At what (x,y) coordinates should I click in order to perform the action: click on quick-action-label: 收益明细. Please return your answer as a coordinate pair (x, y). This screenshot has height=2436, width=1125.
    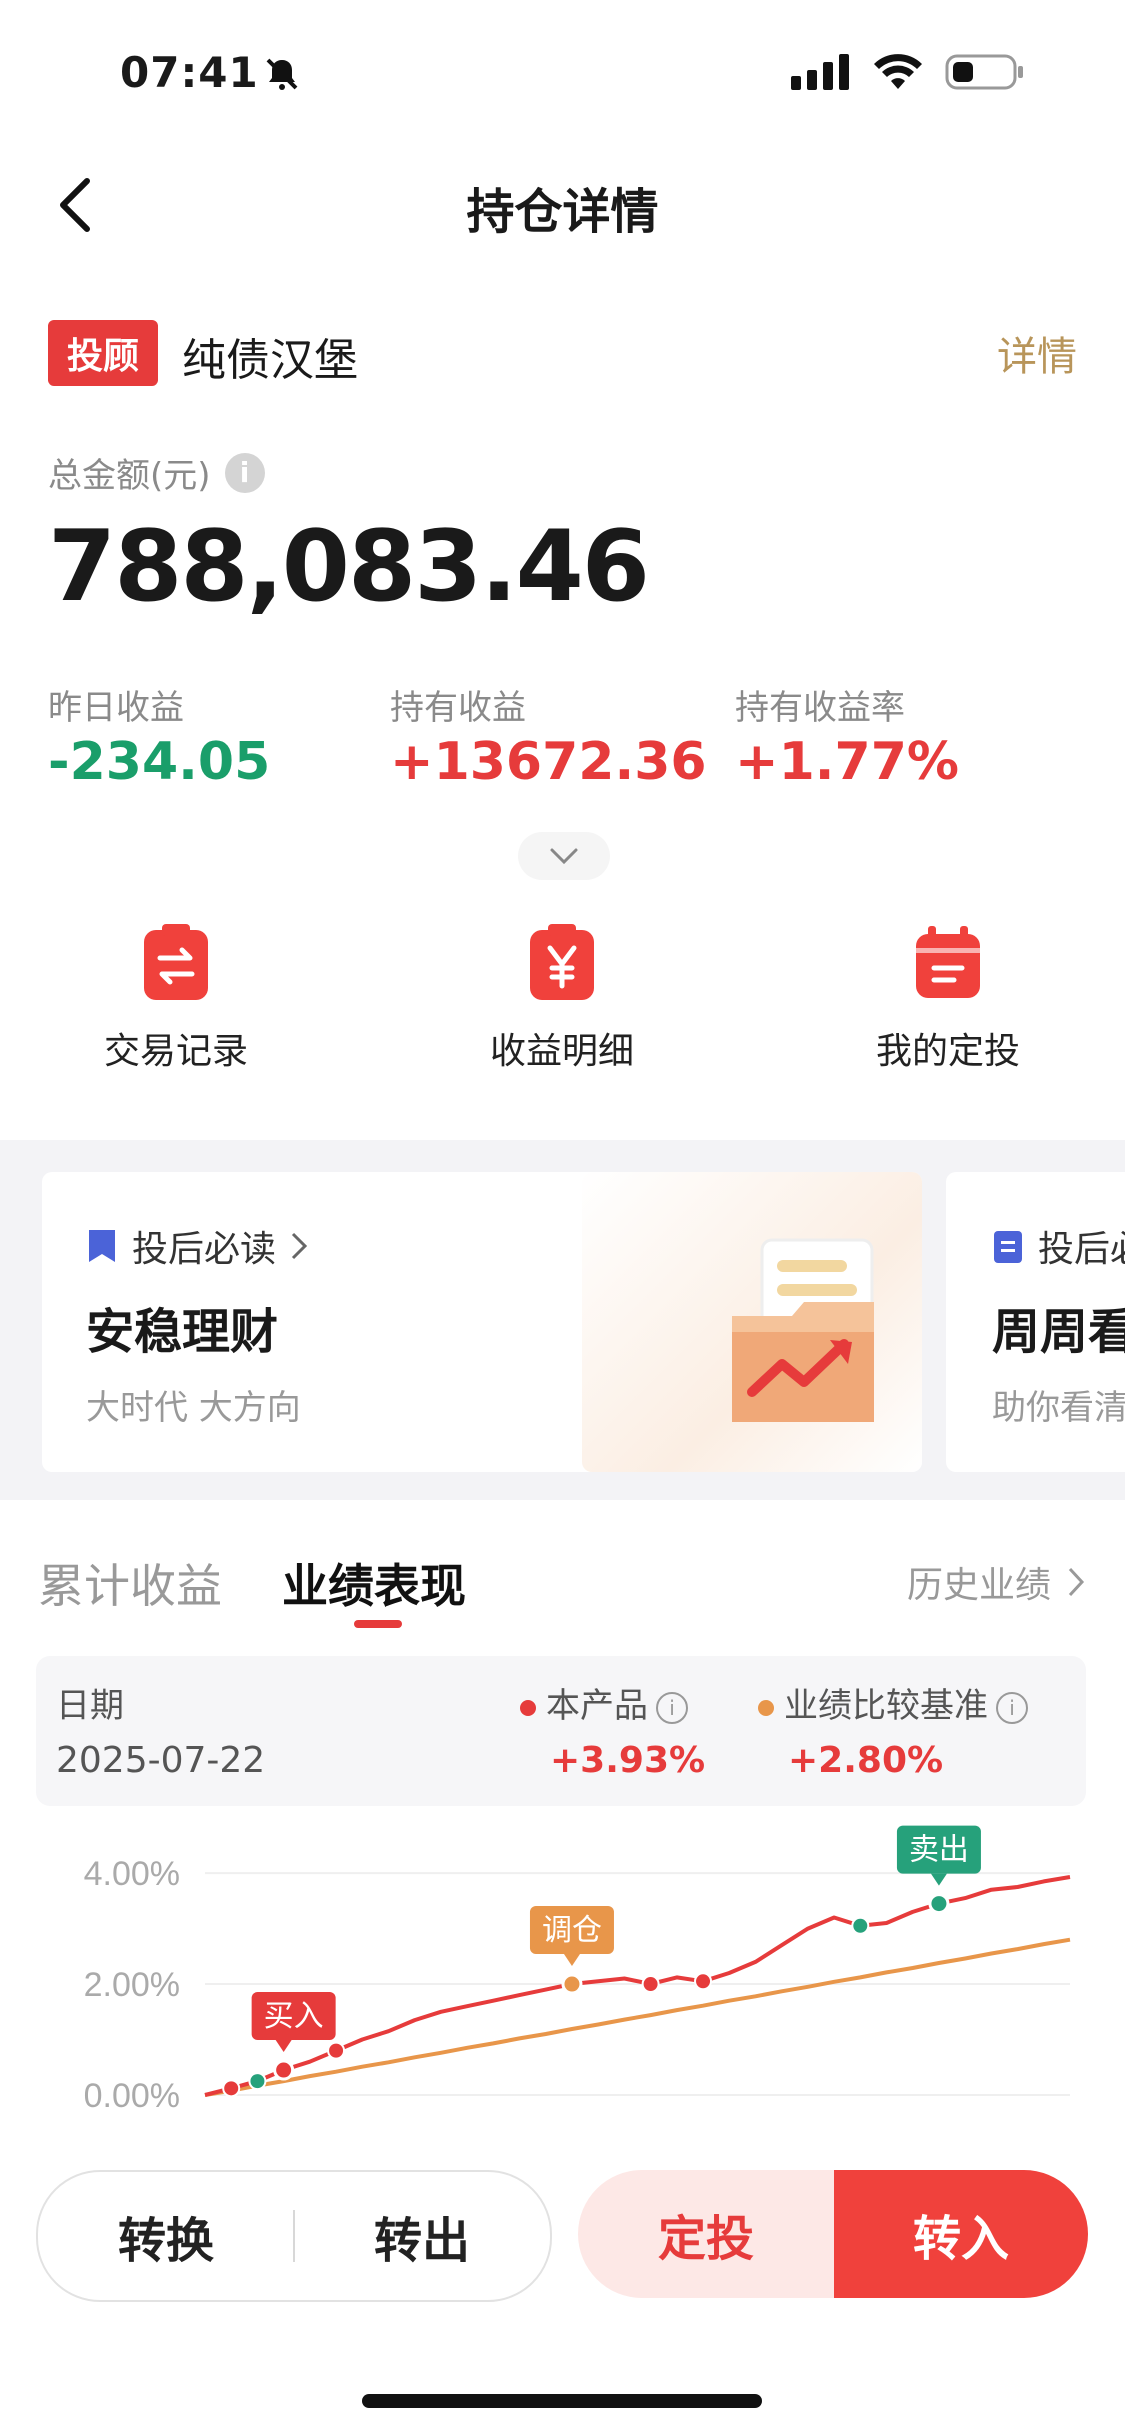
    Looking at the image, I should click on (561, 1051).